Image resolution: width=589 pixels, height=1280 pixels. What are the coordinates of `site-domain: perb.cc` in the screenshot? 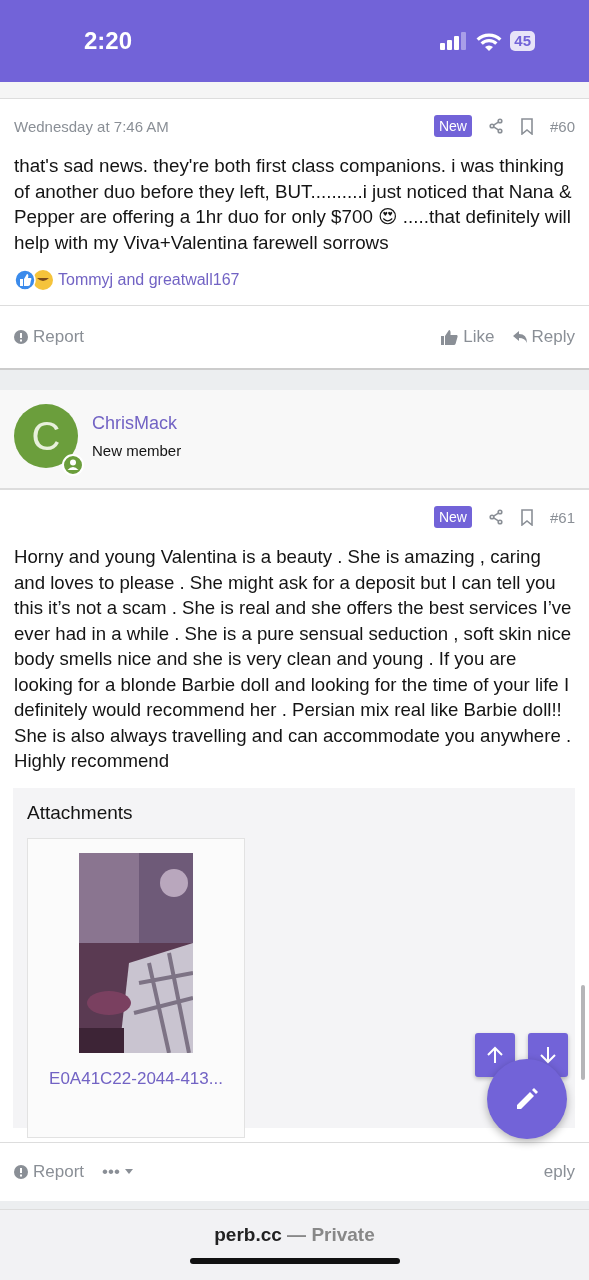 It's located at (248, 1234).